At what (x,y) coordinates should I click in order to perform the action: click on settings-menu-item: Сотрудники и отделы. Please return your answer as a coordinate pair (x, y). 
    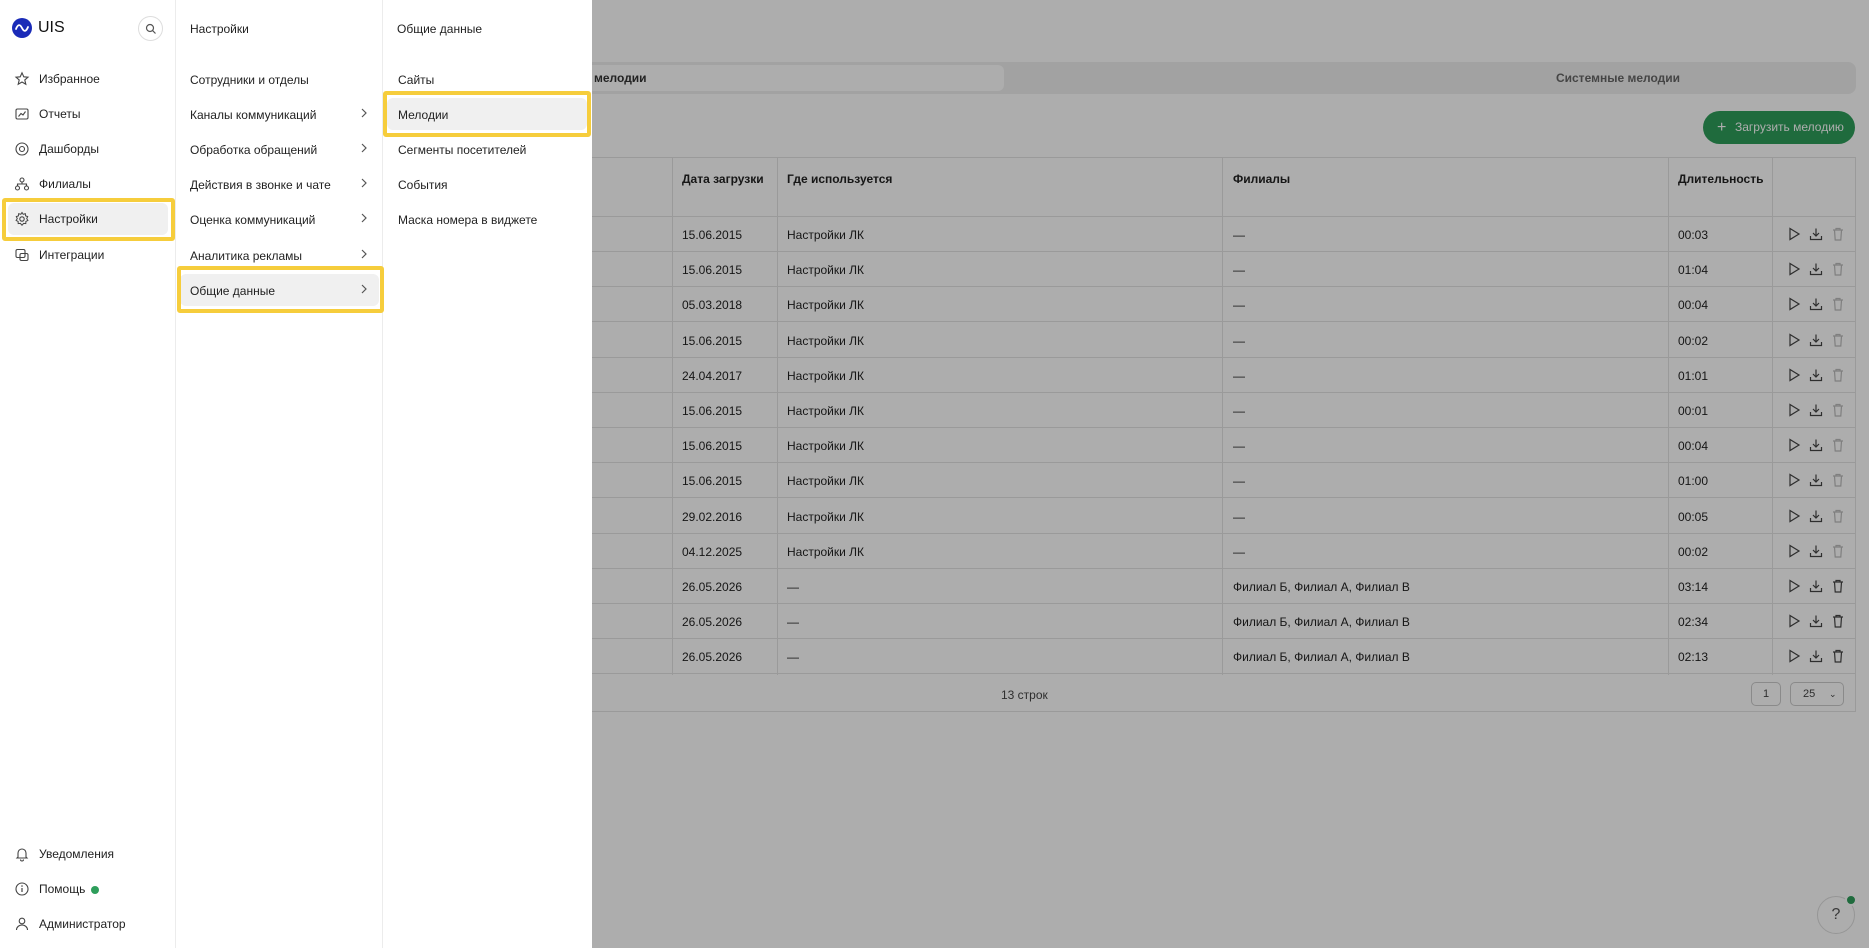
    Looking at the image, I should click on (279, 79).